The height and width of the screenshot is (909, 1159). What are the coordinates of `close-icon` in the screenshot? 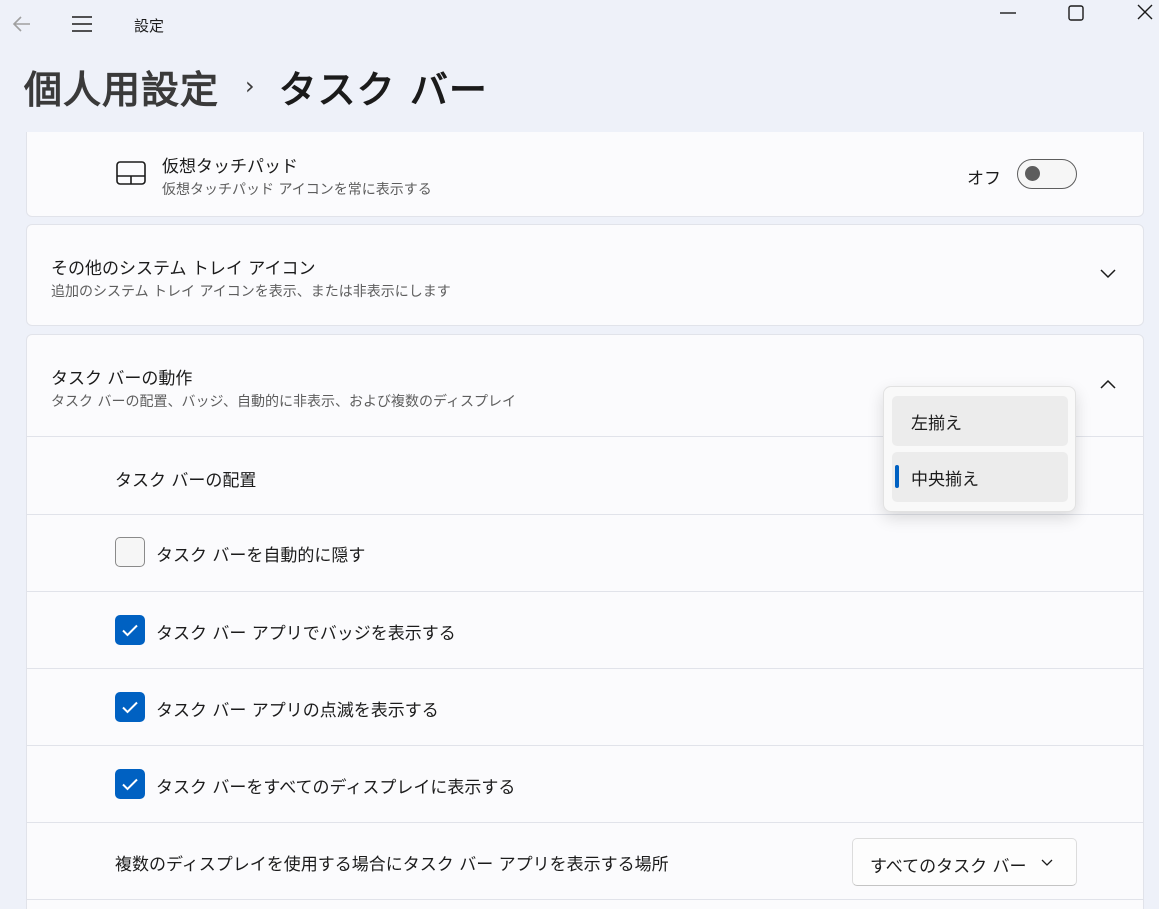 It's located at (1145, 13).